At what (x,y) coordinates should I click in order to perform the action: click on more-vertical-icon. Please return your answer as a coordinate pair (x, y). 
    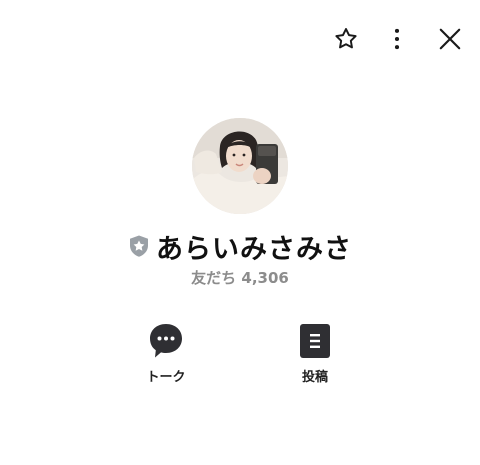
    Looking at the image, I should click on (397, 39).